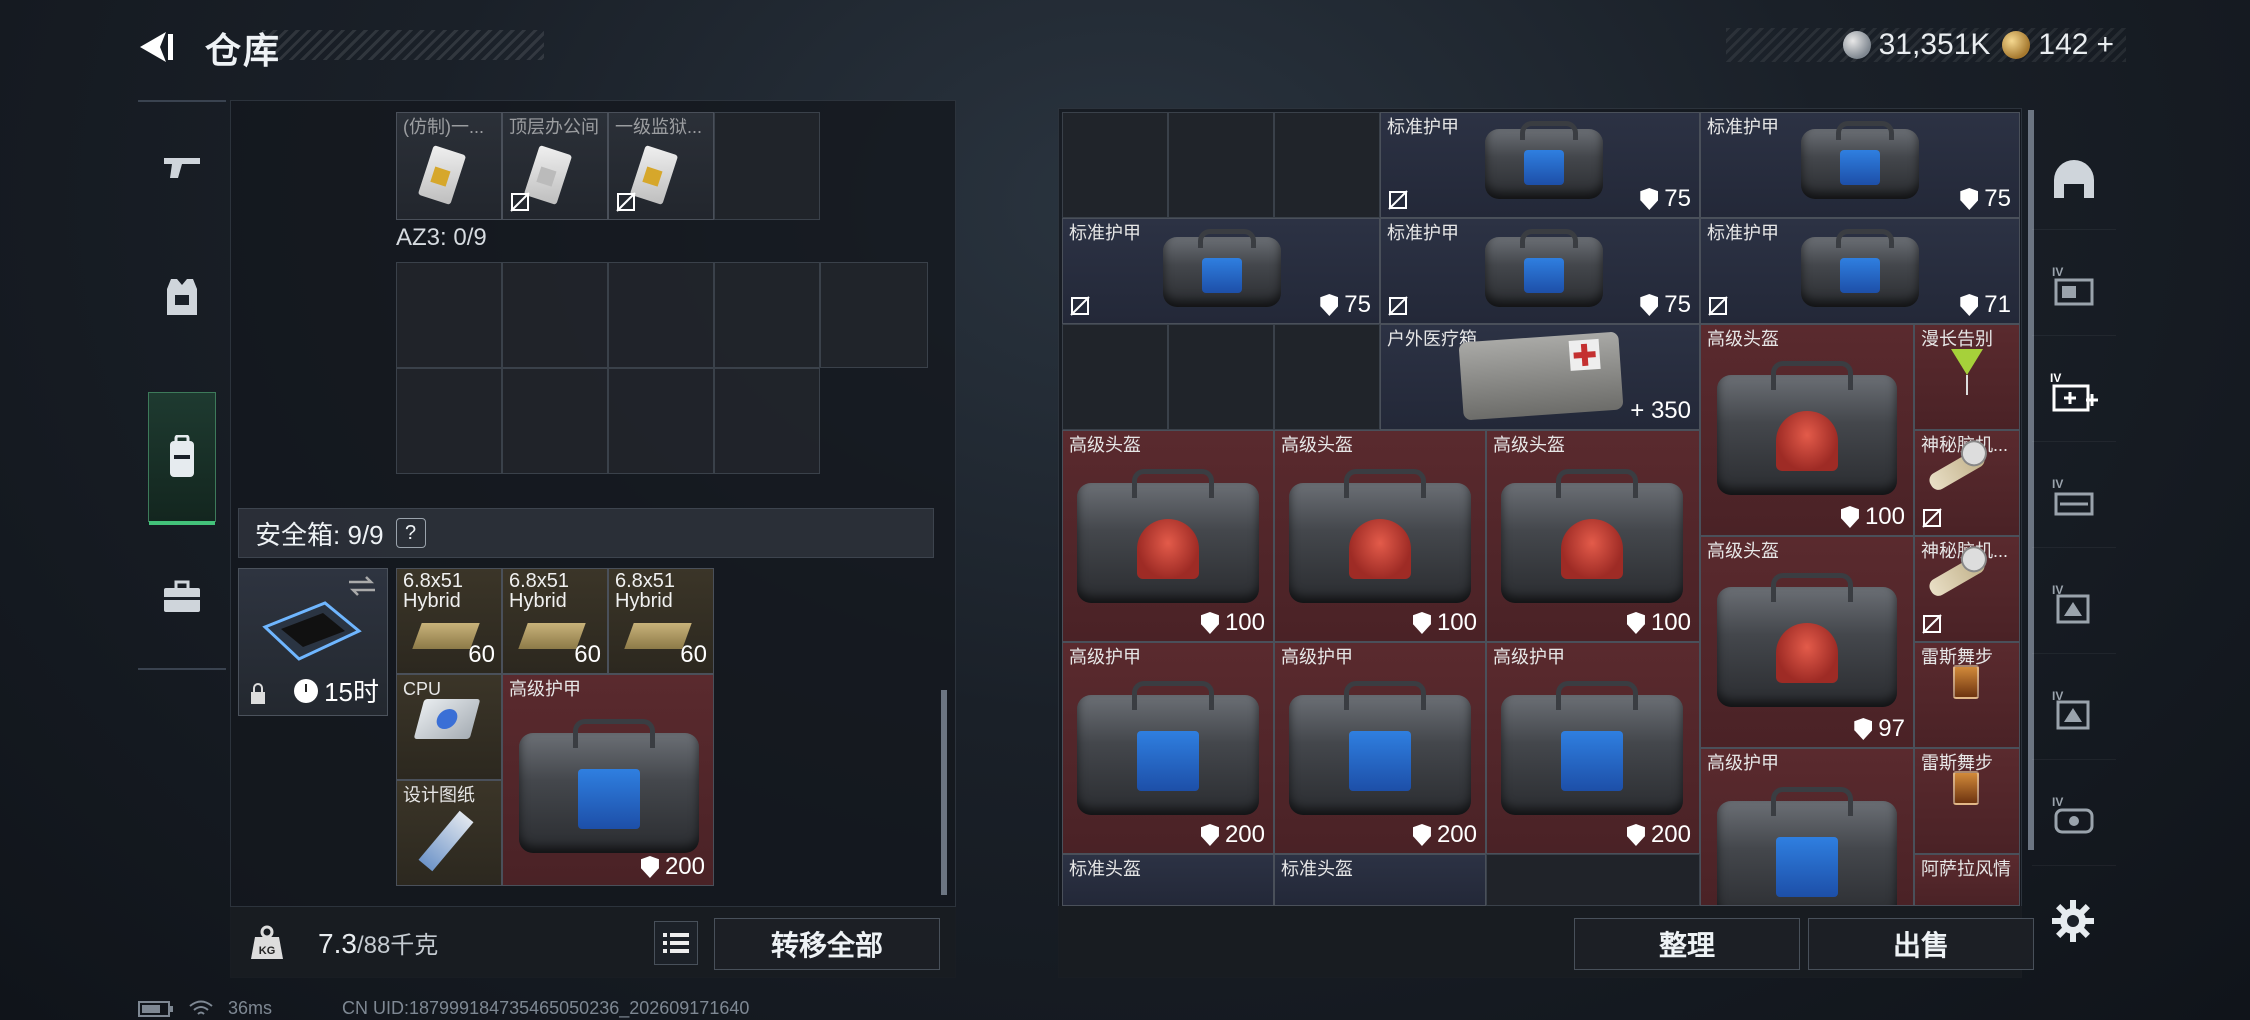  I want to click on nav-container-1: IV, so click(2074, 286).